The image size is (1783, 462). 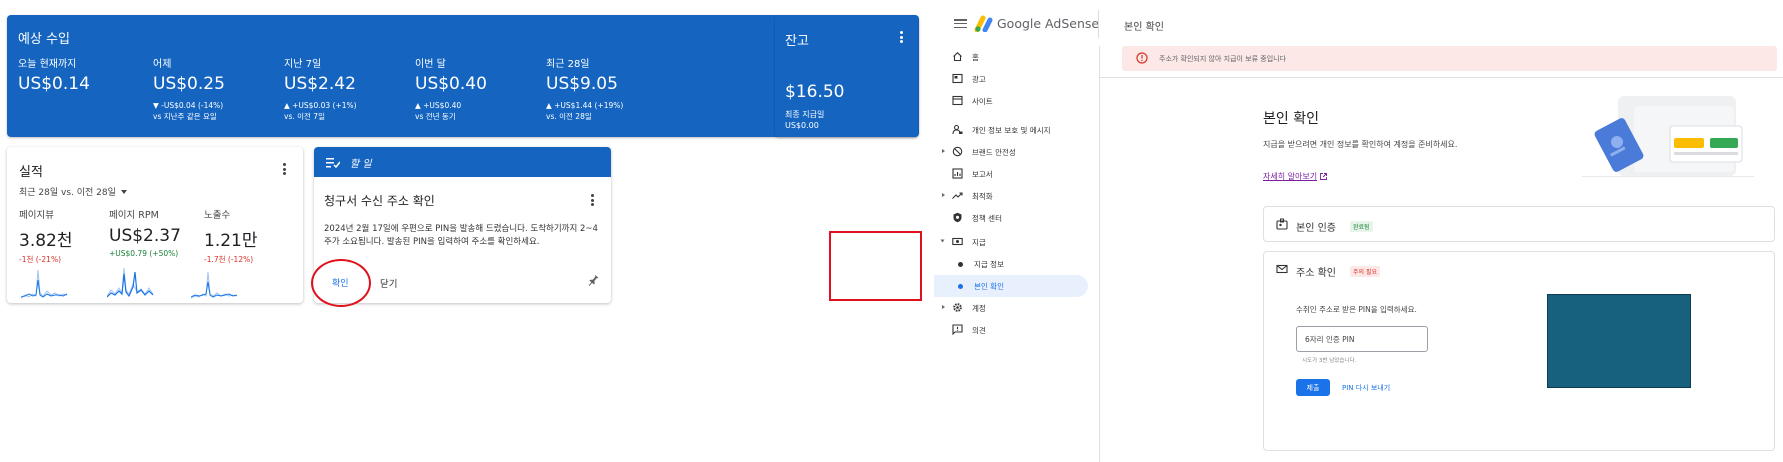 What do you see at coordinates (304, 116) in the screenshot?
I see `stat-compare: vs. 이전 7일` at bounding box center [304, 116].